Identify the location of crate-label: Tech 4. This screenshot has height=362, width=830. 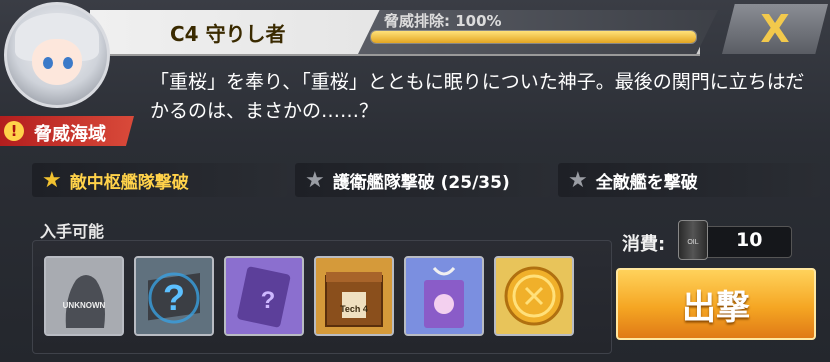
(354, 309).